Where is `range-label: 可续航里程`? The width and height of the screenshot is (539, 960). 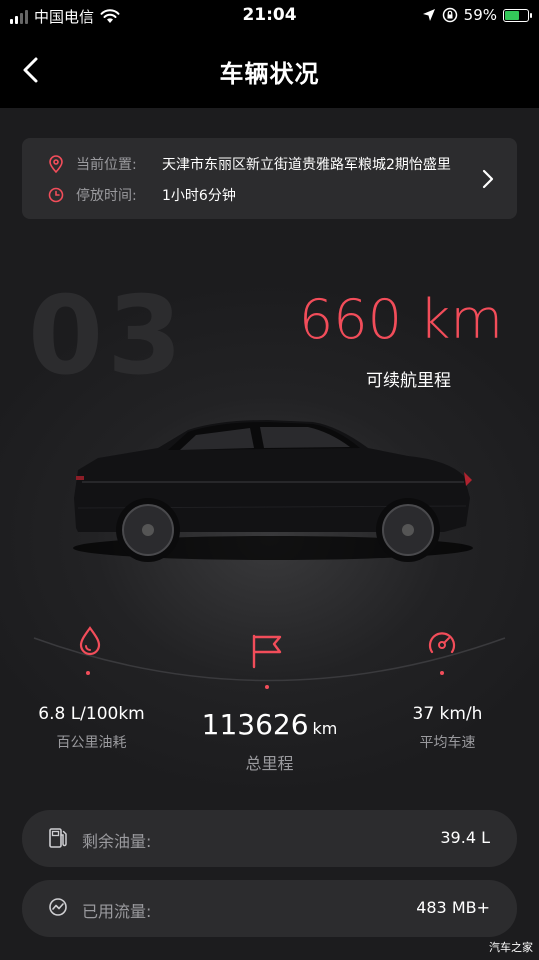
range-label: 可续航里程 is located at coordinates (408, 381).